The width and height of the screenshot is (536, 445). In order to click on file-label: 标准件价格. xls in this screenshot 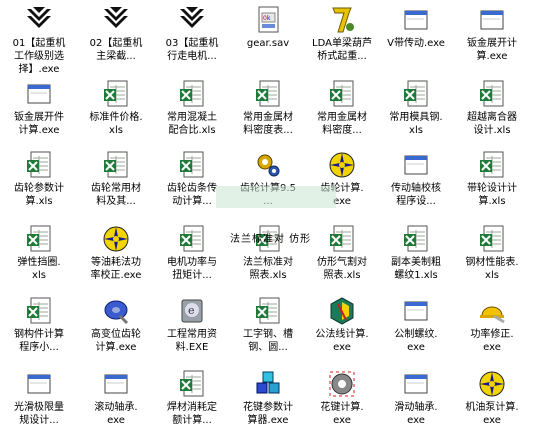, I will do `click(116, 124)`.